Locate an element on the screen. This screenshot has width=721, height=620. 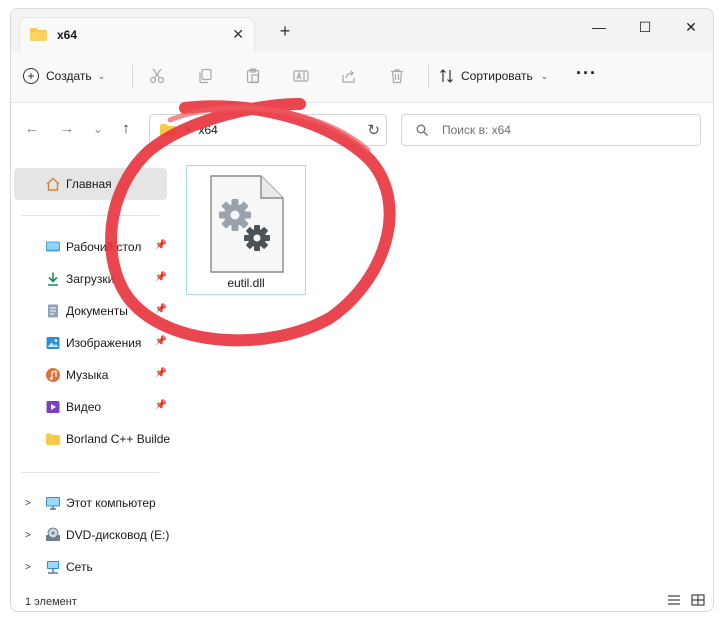
dll-file-icon is located at coordinates (247, 224).